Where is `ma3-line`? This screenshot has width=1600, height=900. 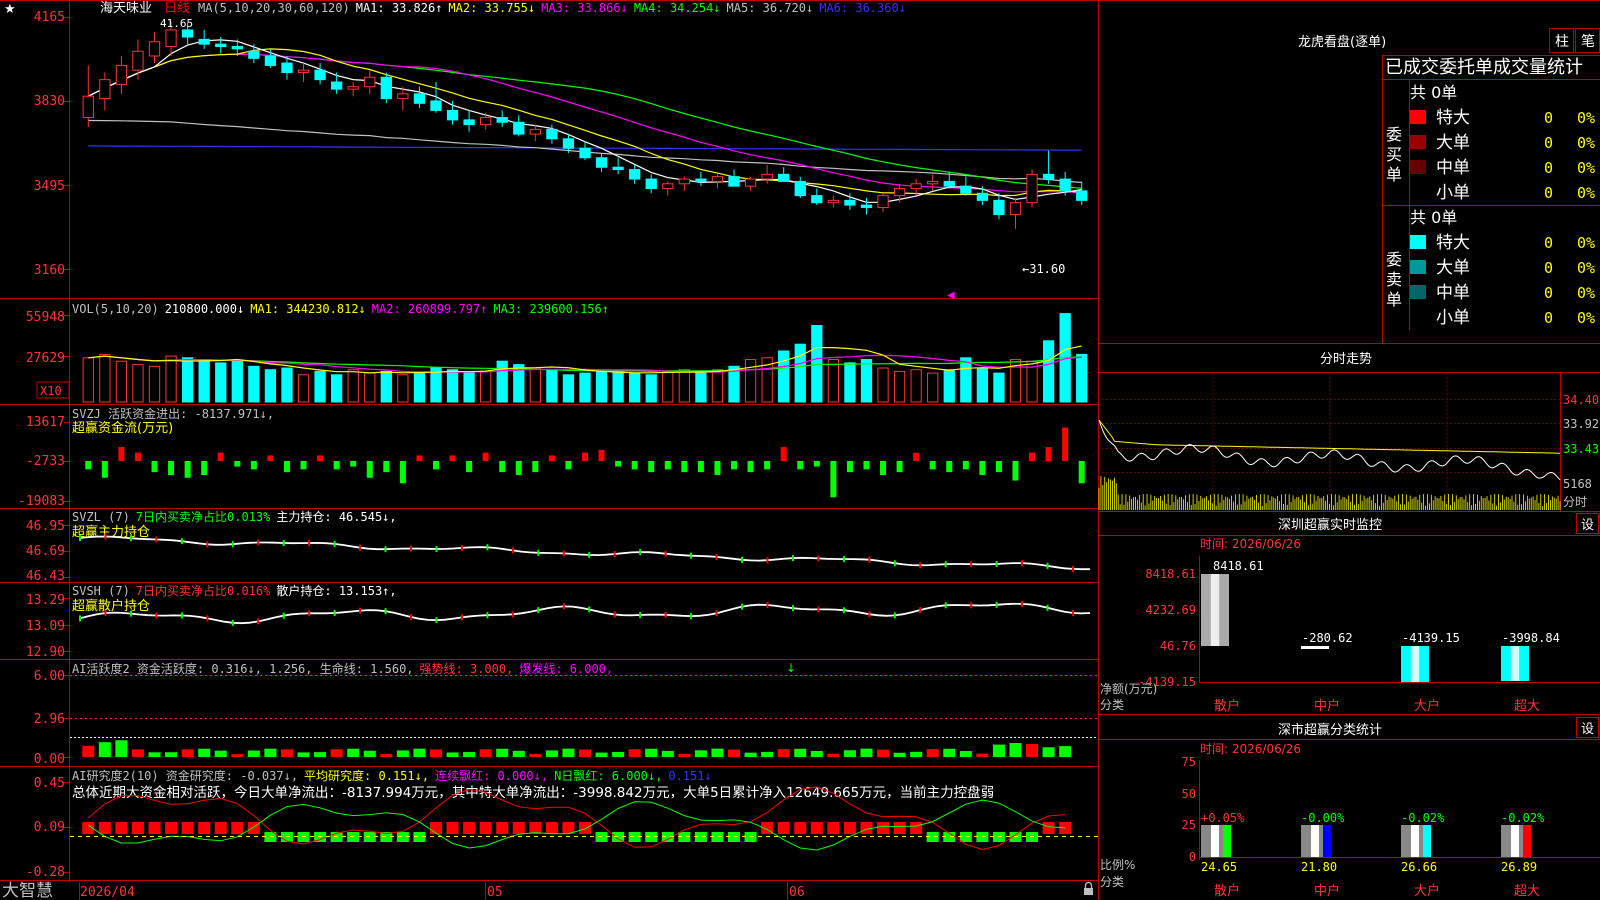
ma3-line is located at coordinates (585, 123).